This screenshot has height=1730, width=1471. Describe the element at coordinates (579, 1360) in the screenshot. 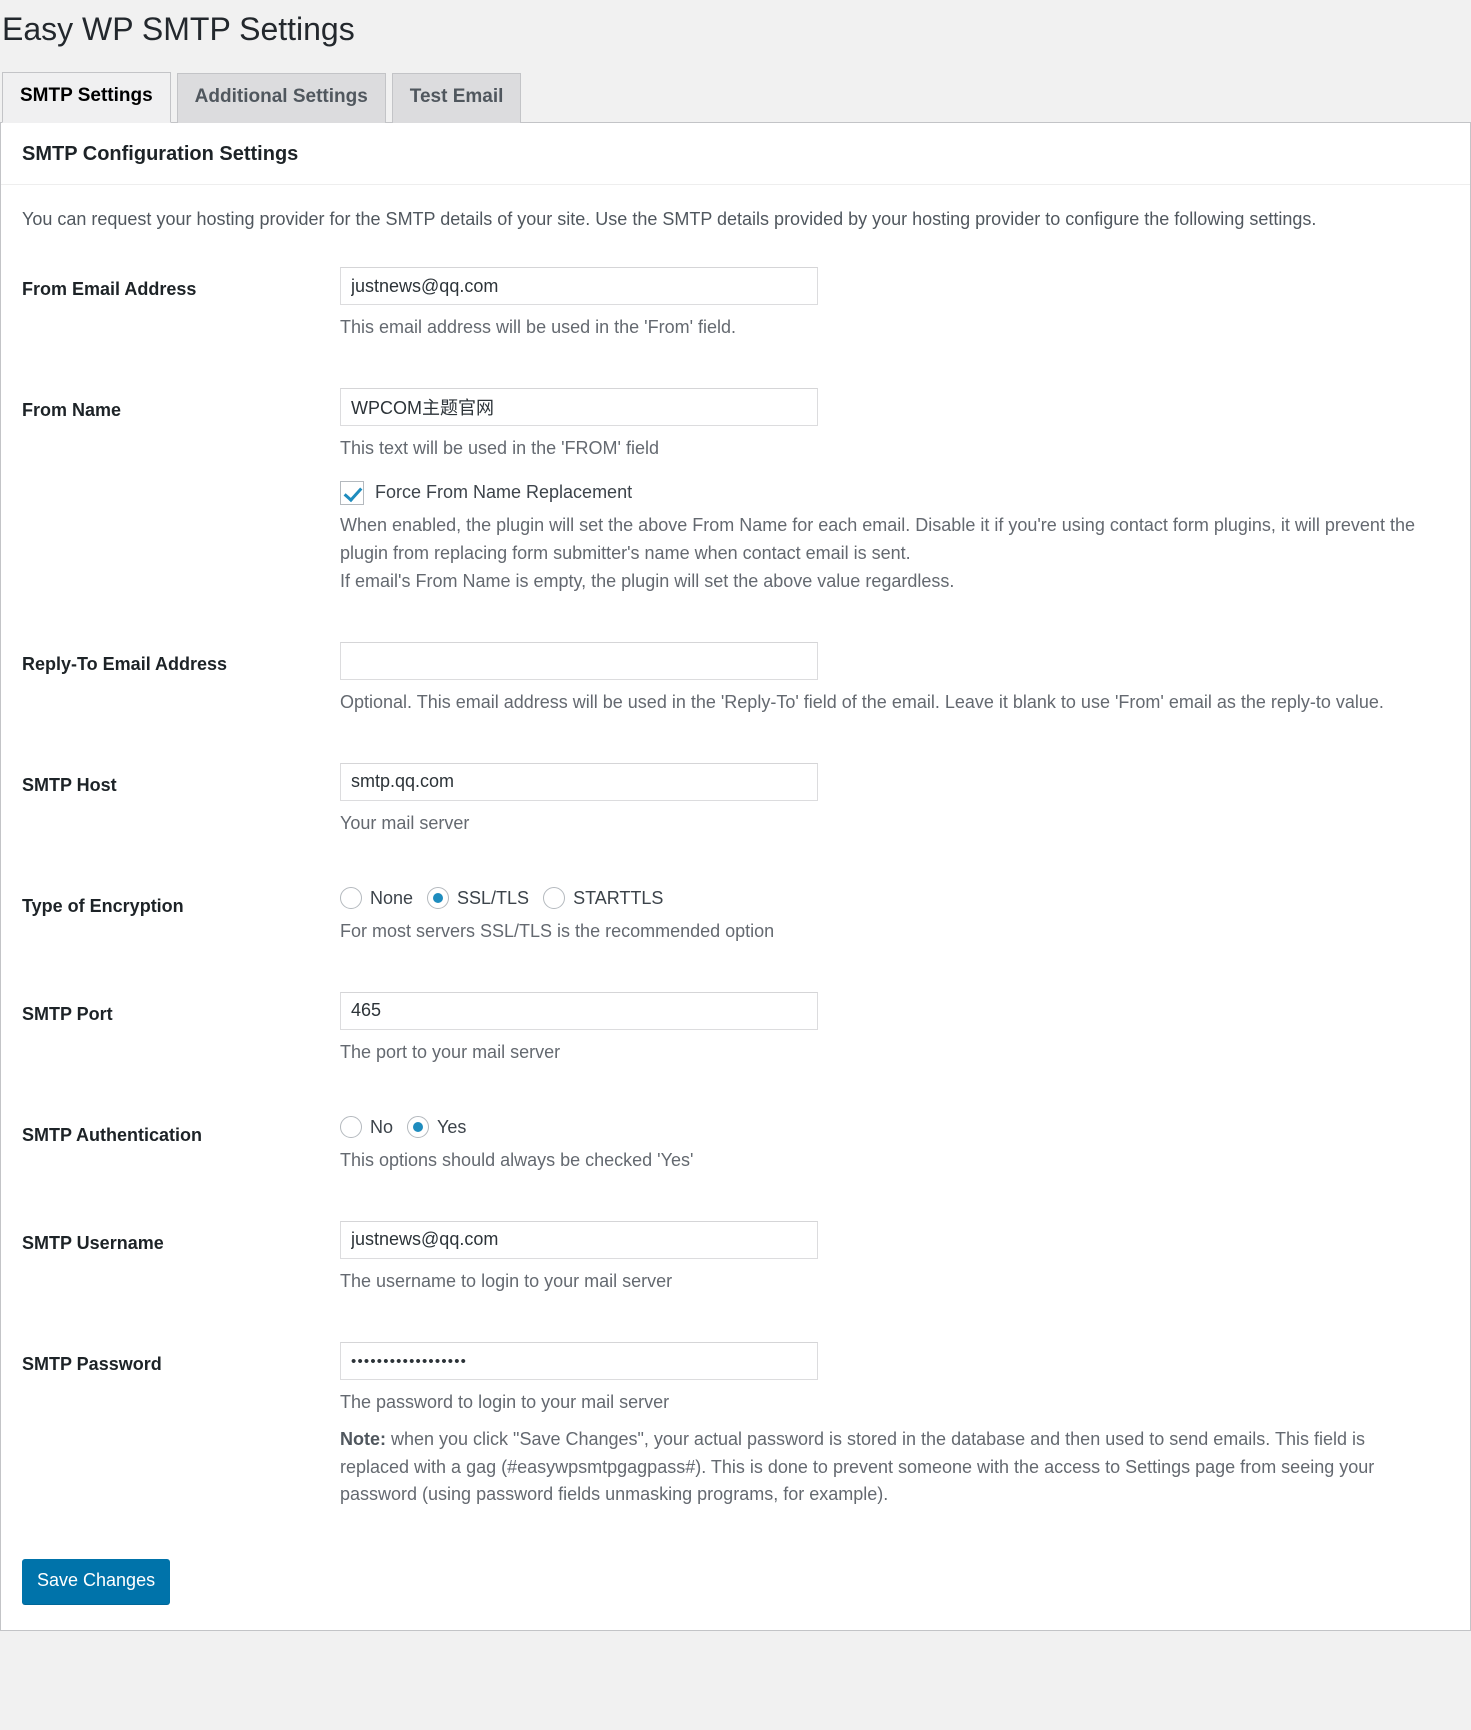

I see `smtp-password-input` at that location.